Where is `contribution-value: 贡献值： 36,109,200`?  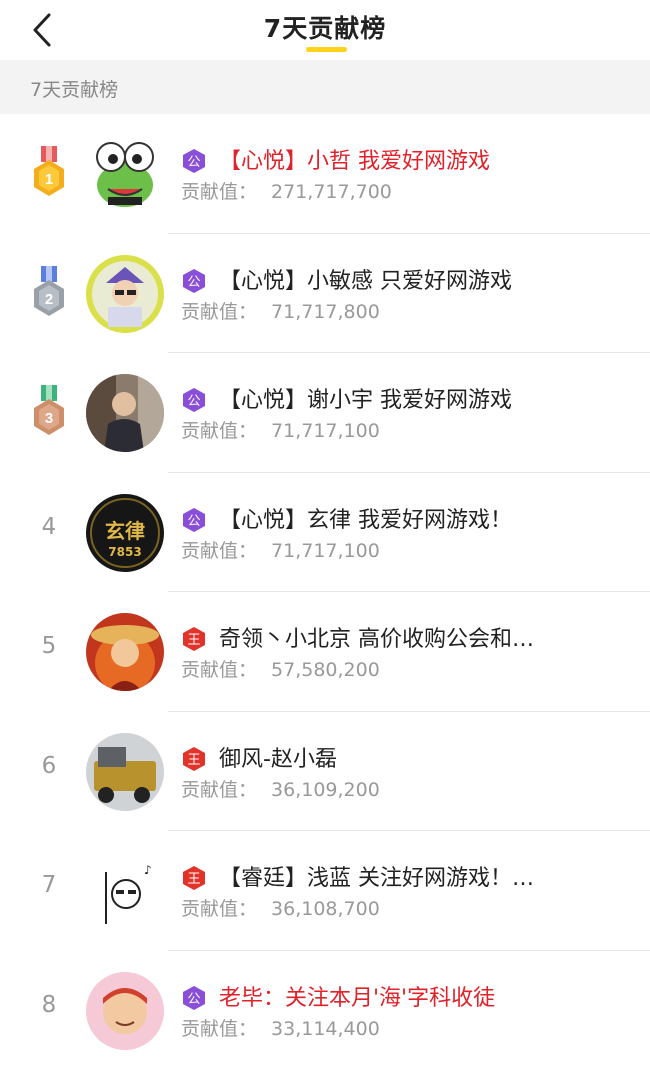
contribution-value: 贡献值： 36,109,200 is located at coordinates (280, 788).